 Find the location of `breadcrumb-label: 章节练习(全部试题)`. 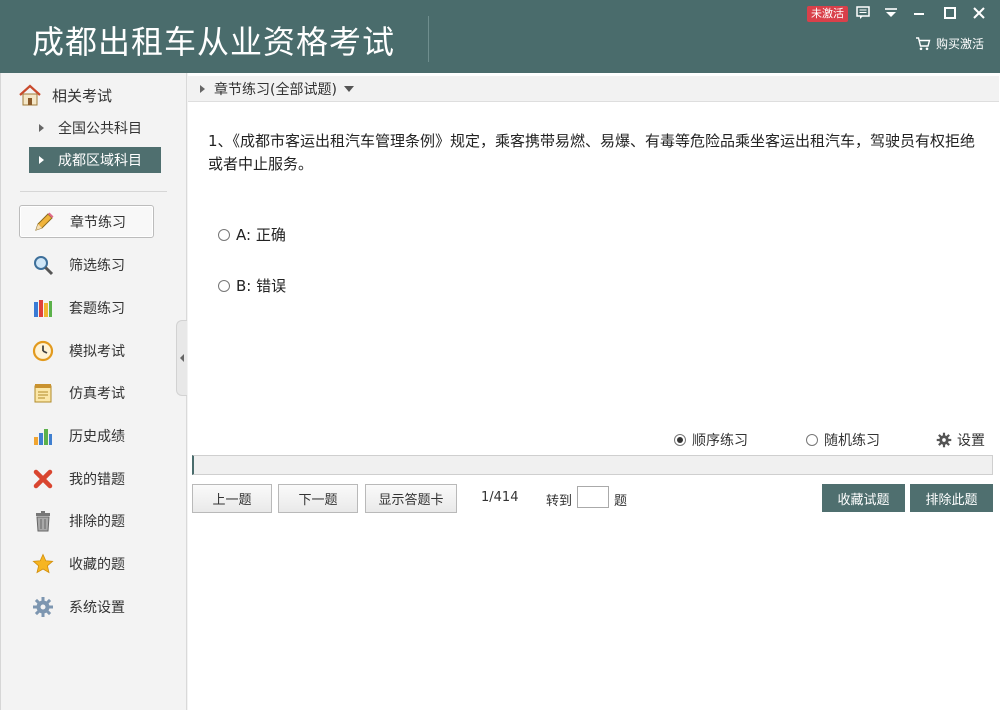

breadcrumb-label: 章节练习(全部试题) is located at coordinates (275, 89).